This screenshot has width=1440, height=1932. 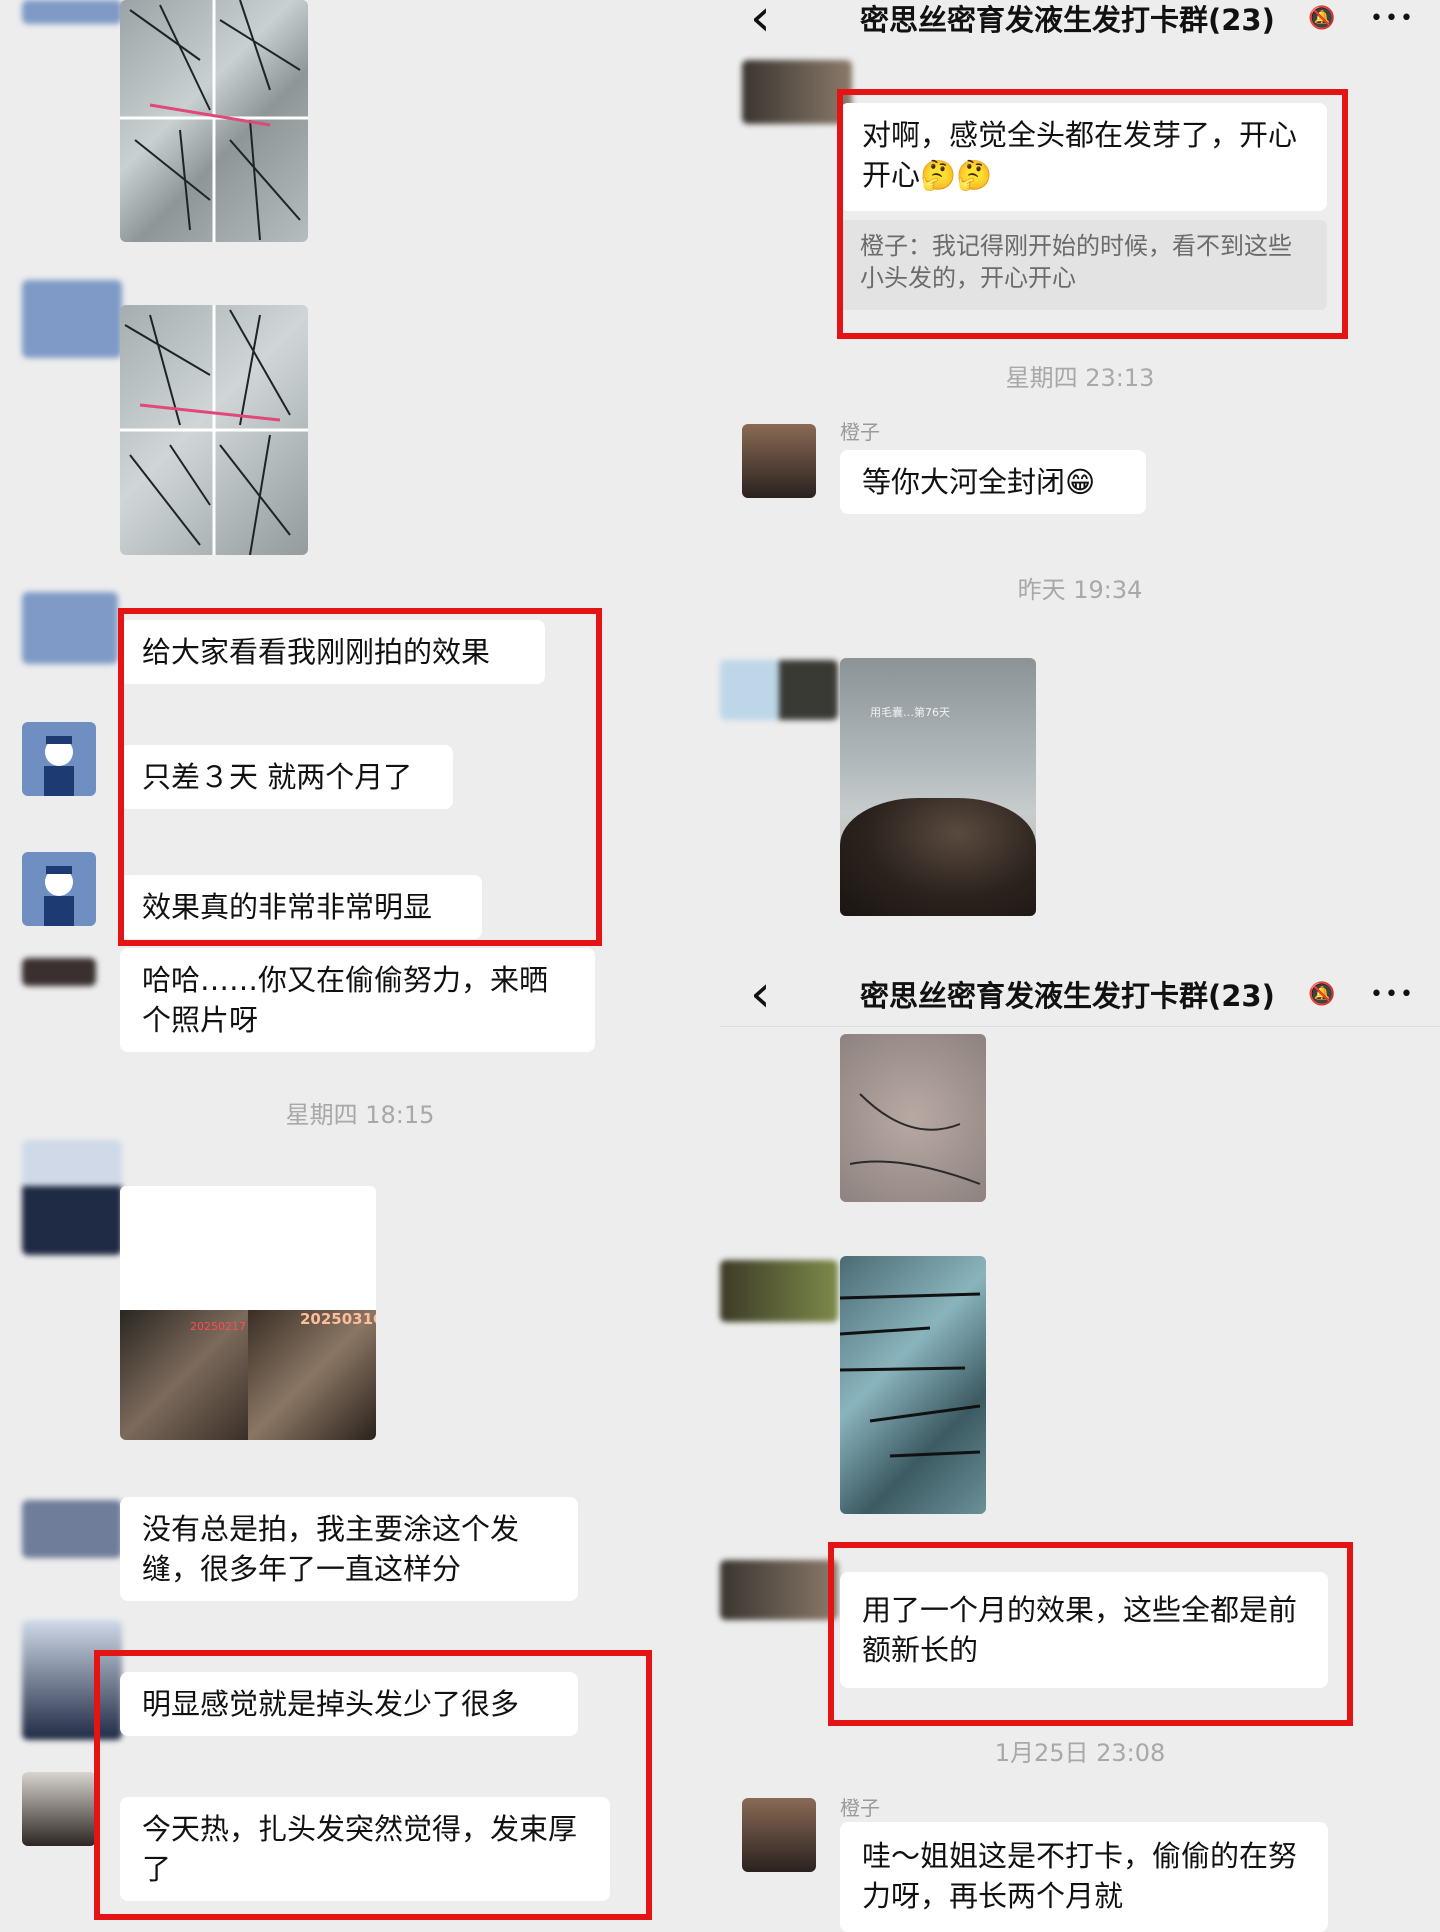 I want to click on message-bubble: 哇～姐姐这是不打卡，偷偷的在努力呀，再长两个月就, so click(x=1084, y=1877).